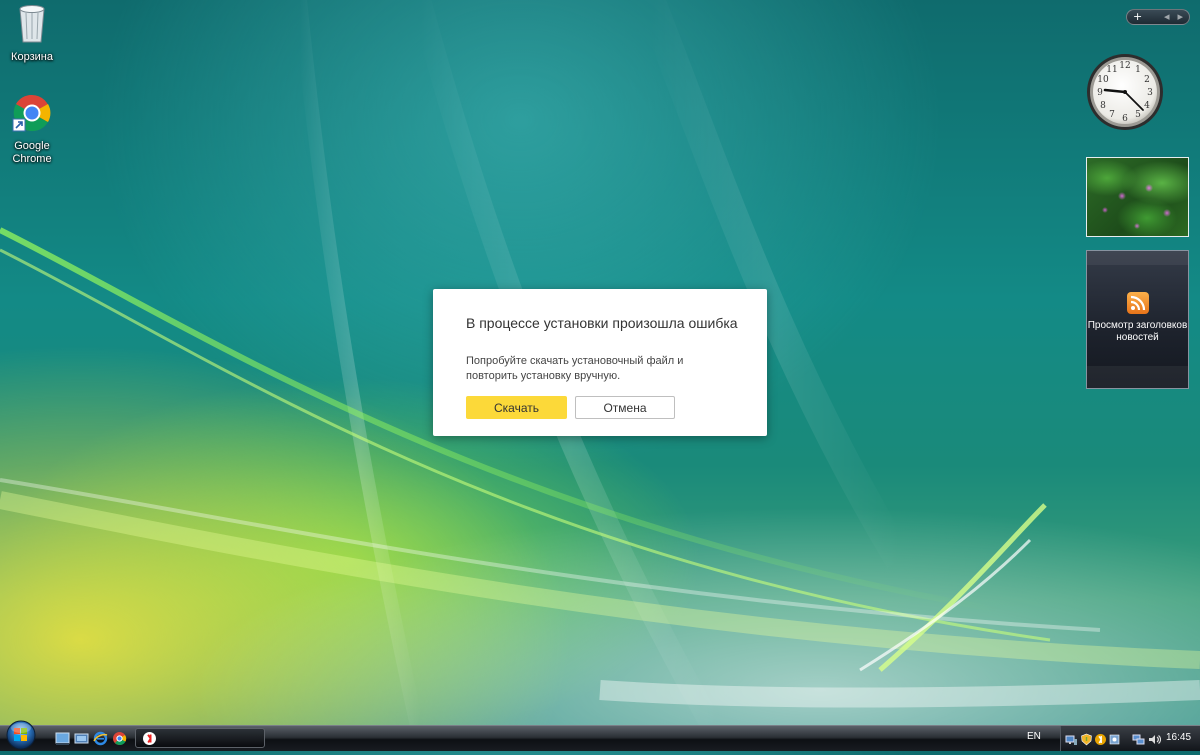  Describe the element at coordinates (1167, 17) in the screenshot. I see `prev-gadget-button: ◂` at that location.